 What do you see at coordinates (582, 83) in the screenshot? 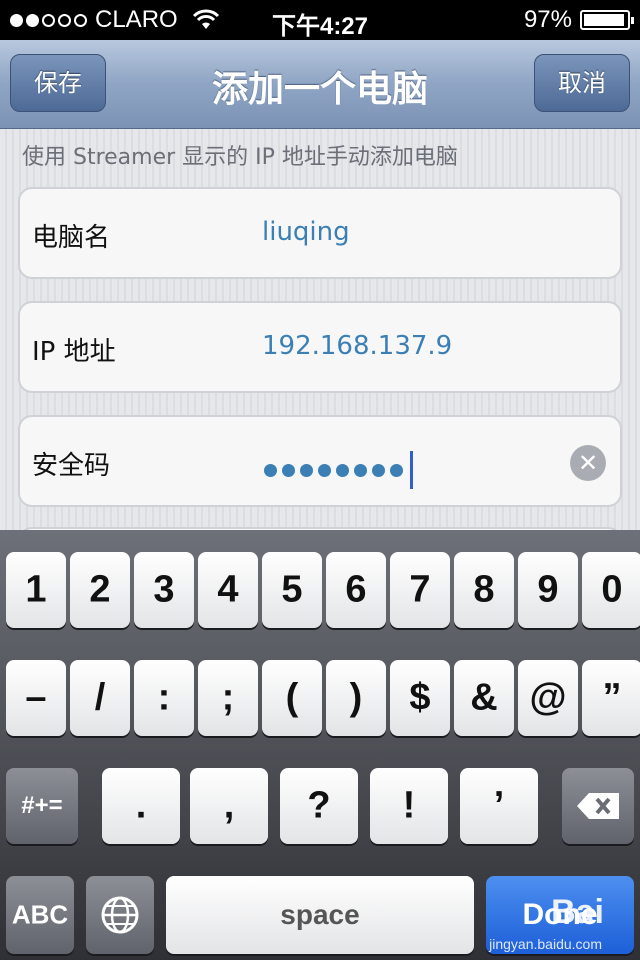
I see `cancel-button: 取消` at bounding box center [582, 83].